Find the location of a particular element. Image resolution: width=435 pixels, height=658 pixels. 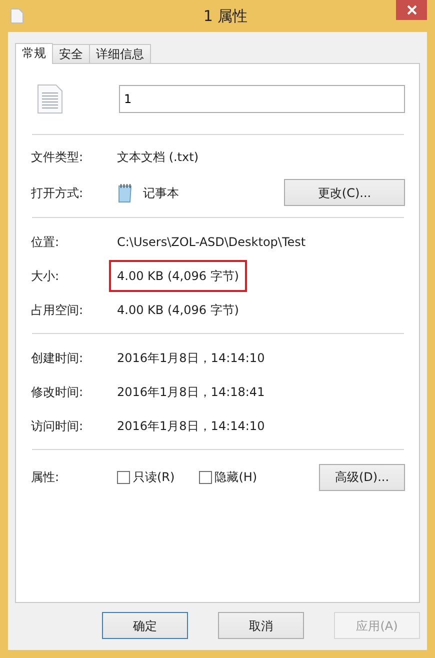

field-label: 打开方式: is located at coordinates (57, 193).